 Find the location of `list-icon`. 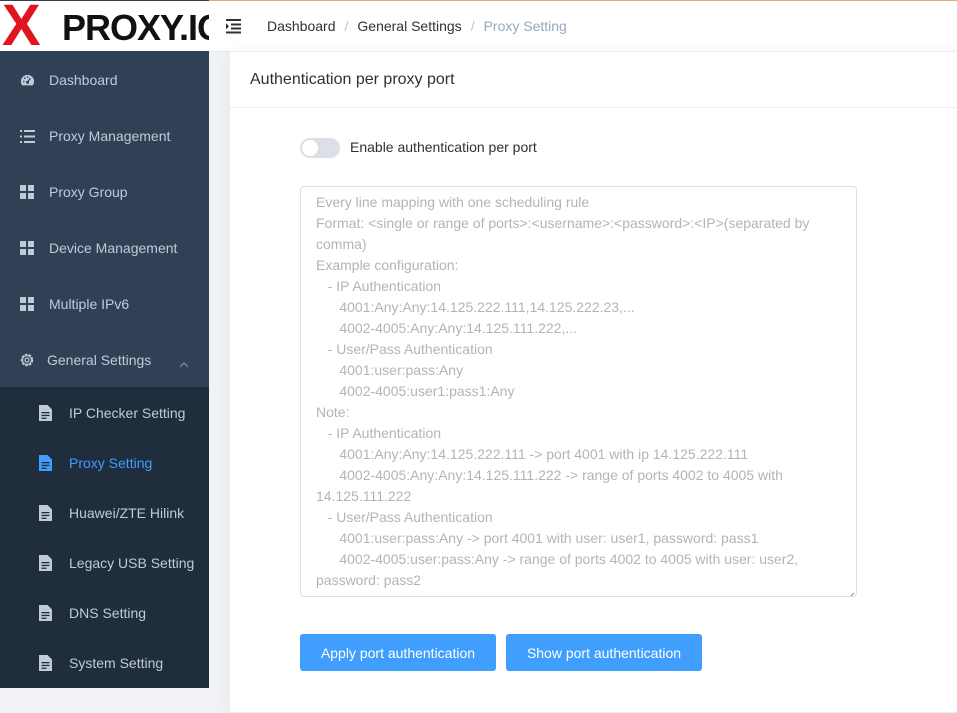

list-icon is located at coordinates (27, 136).